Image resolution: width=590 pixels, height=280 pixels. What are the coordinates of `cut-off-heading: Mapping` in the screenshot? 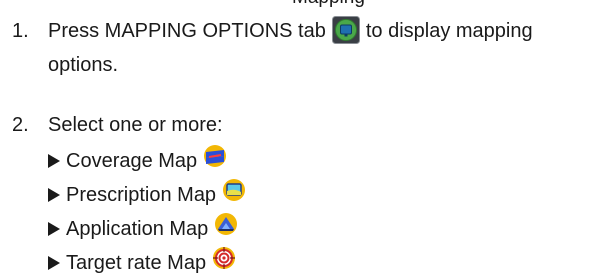 It's located at (328, 4).